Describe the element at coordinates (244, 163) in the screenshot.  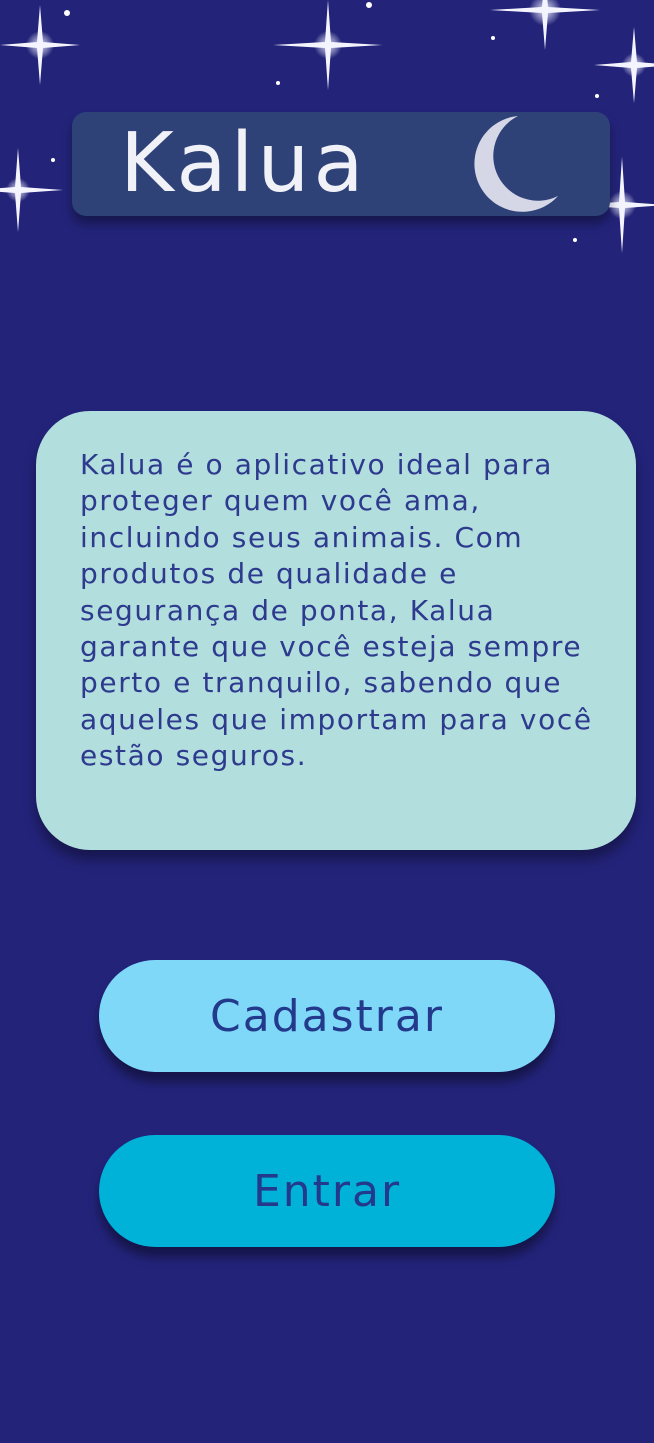
I see `app-logo-text: Kalua` at that location.